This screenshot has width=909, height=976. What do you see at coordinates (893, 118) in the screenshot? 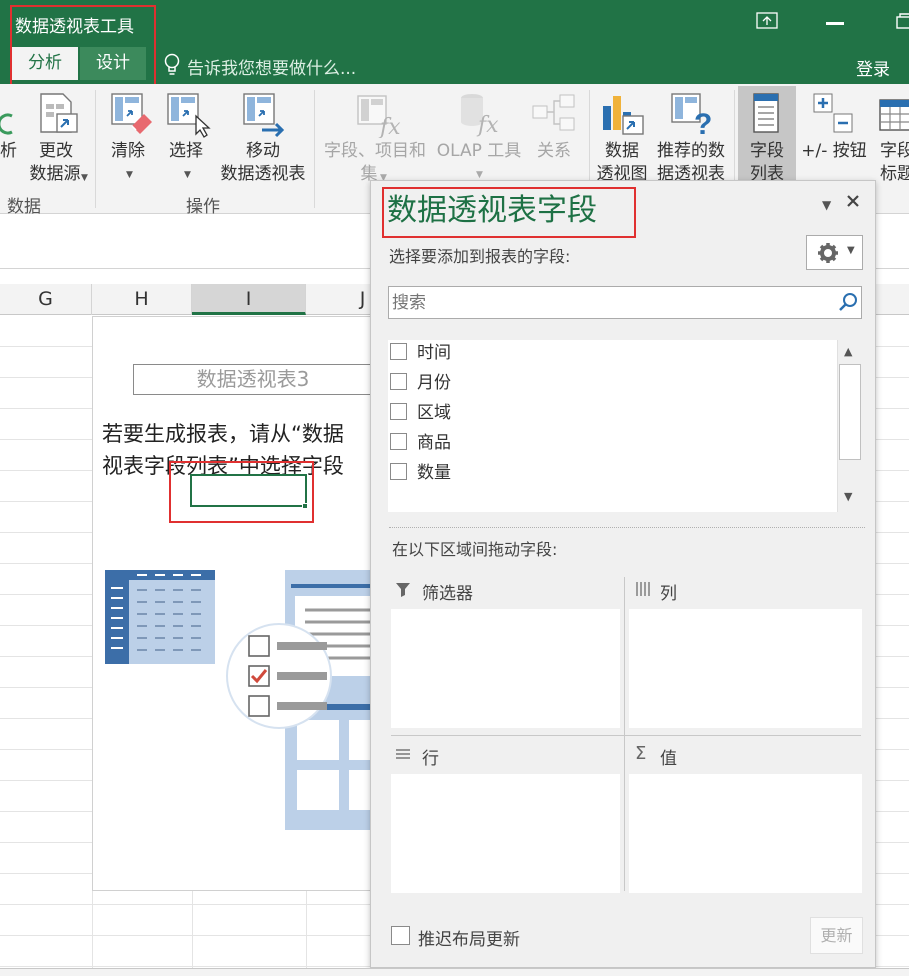
I see `field-headers-icon` at bounding box center [893, 118].